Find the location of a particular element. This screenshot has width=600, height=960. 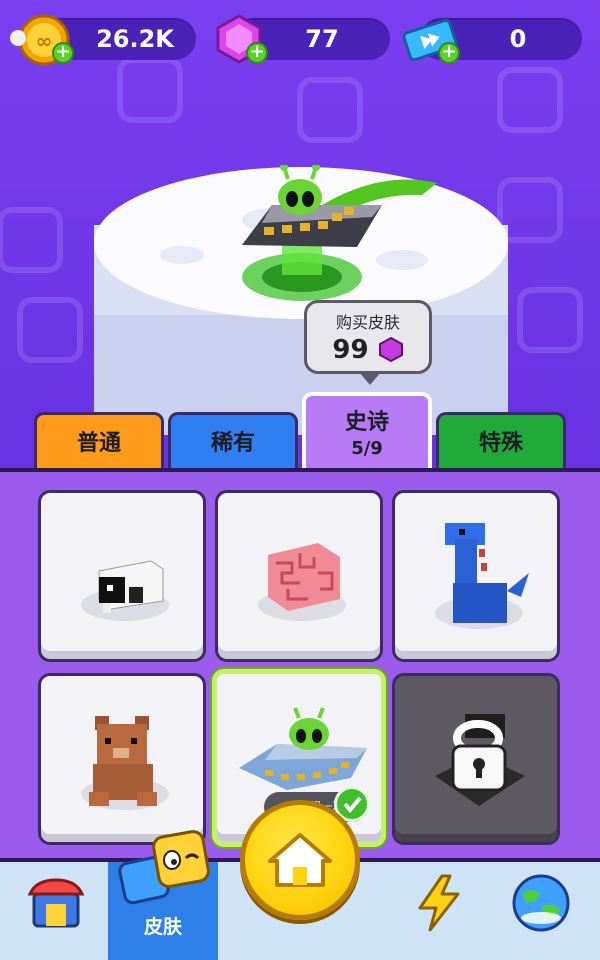

tab-special-label: 特殊 is located at coordinates (500, 443).